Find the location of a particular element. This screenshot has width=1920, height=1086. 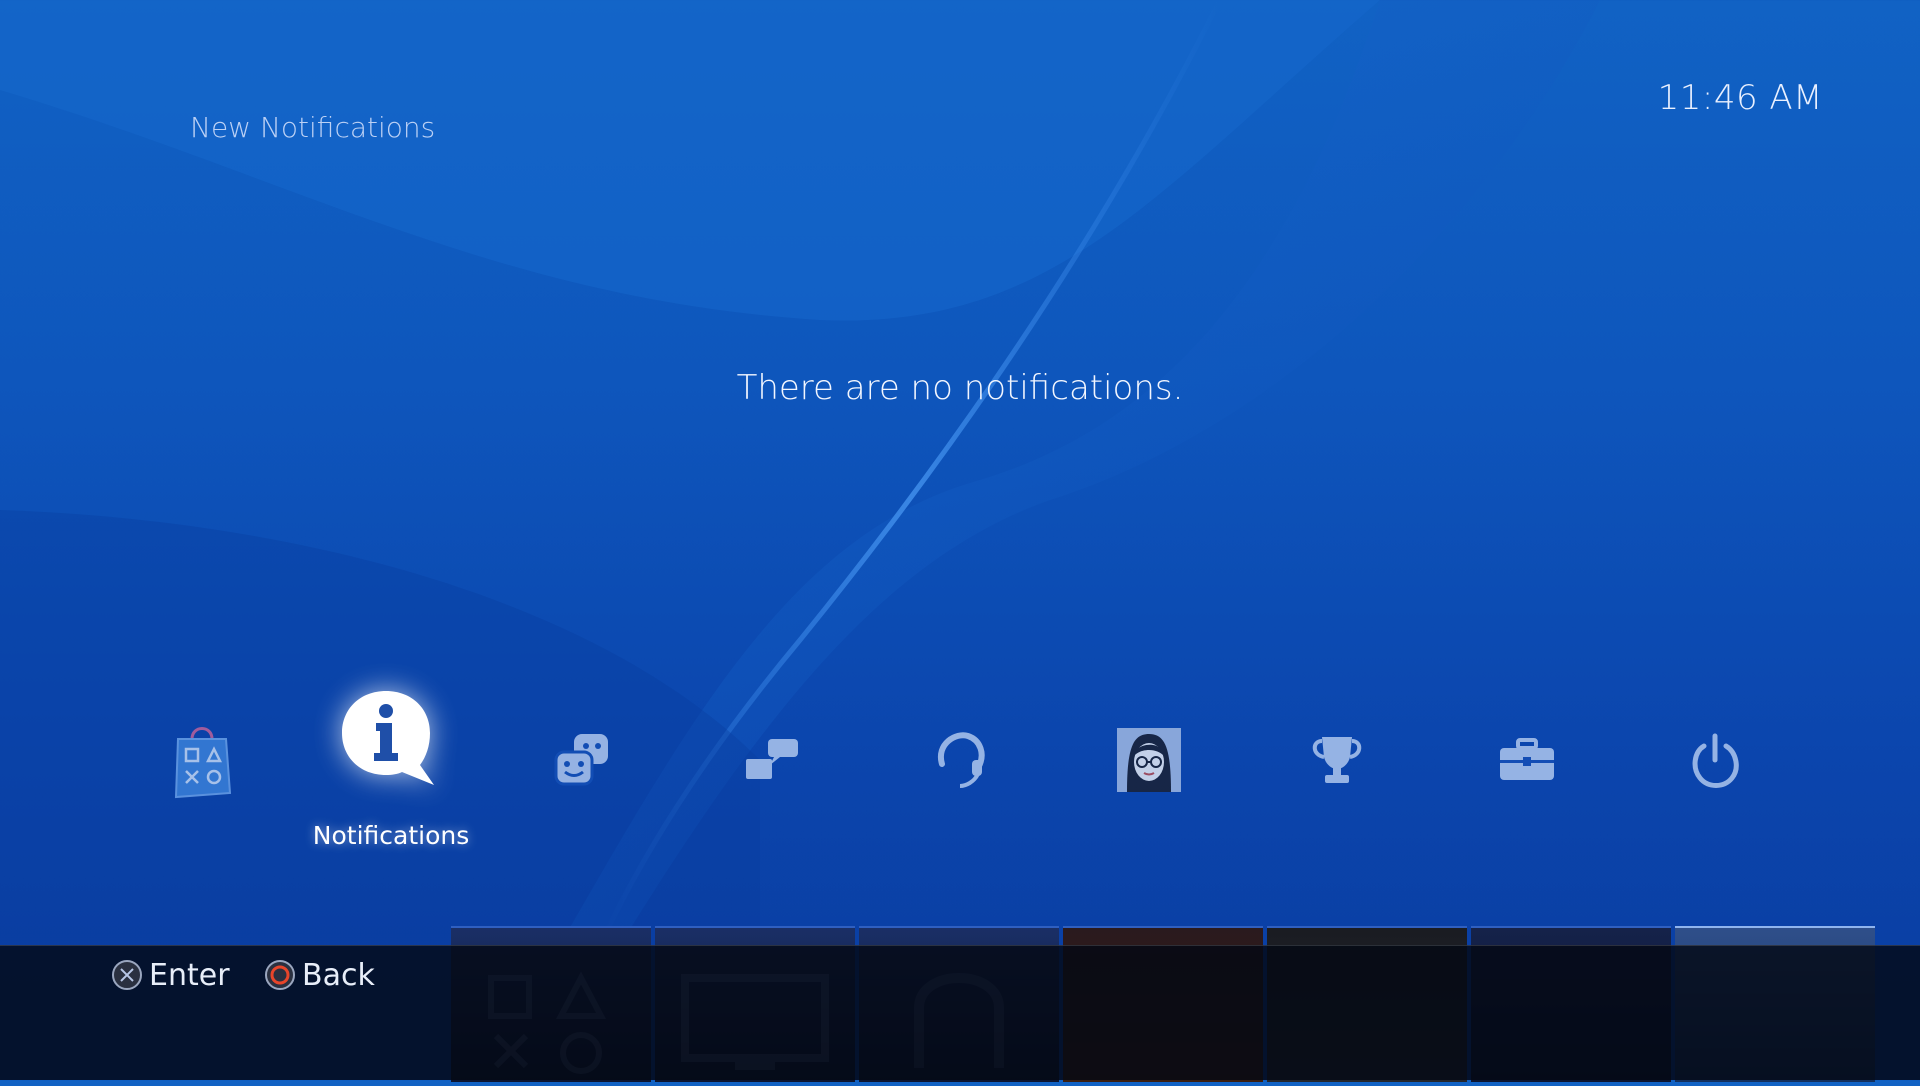

clock: 11:46 AM is located at coordinates (1740, 98).